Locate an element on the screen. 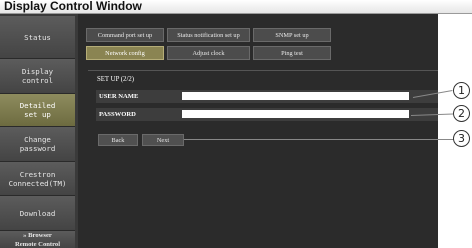 This screenshot has width=472, height=248. sidebar-item-status: Status is located at coordinates (37, 37).